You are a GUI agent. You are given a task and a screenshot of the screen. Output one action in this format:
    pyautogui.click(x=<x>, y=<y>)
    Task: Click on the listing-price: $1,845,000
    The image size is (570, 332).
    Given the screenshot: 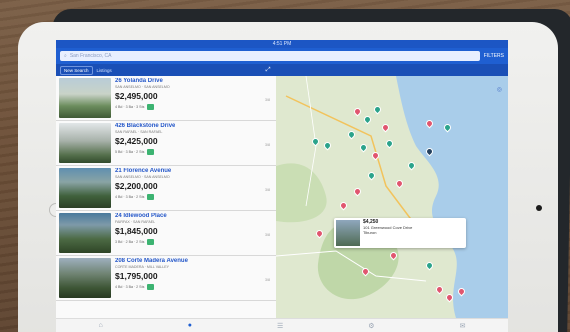 What is the action you would take?
    pyautogui.click(x=136, y=231)
    